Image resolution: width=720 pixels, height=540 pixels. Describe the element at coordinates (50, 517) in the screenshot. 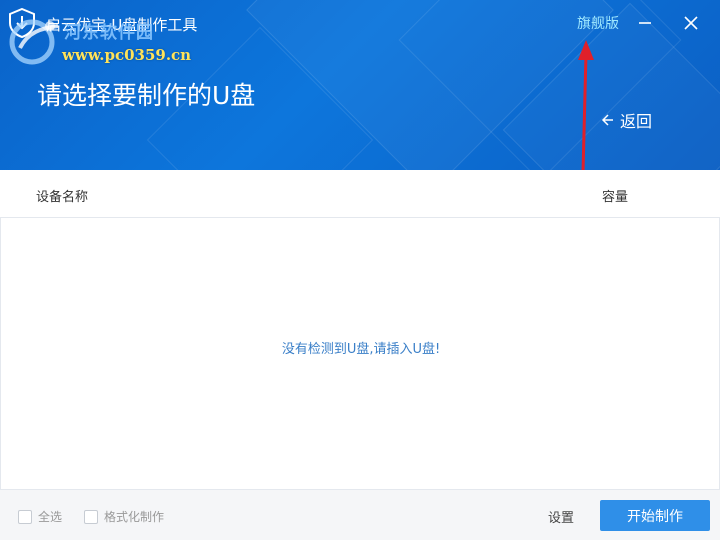

I see `select-all-label: 全选` at that location.